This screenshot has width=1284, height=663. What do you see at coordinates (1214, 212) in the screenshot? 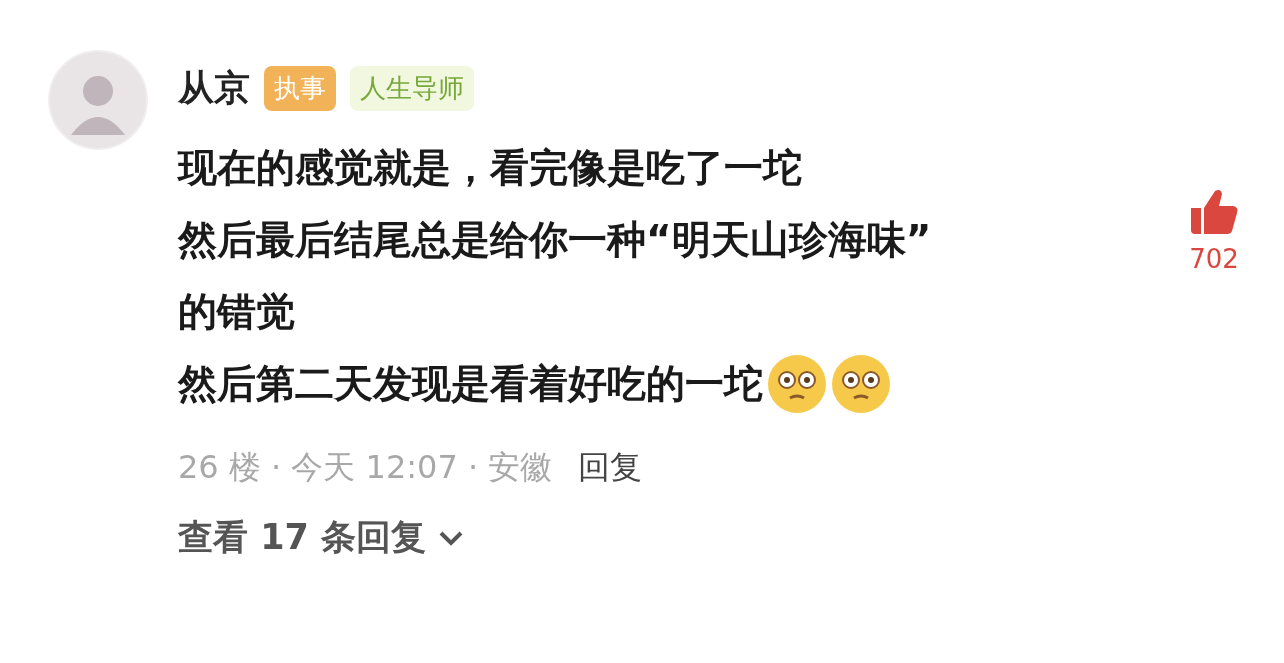
I see `thumbs-up-icon` at bounding box center [1214, 212].